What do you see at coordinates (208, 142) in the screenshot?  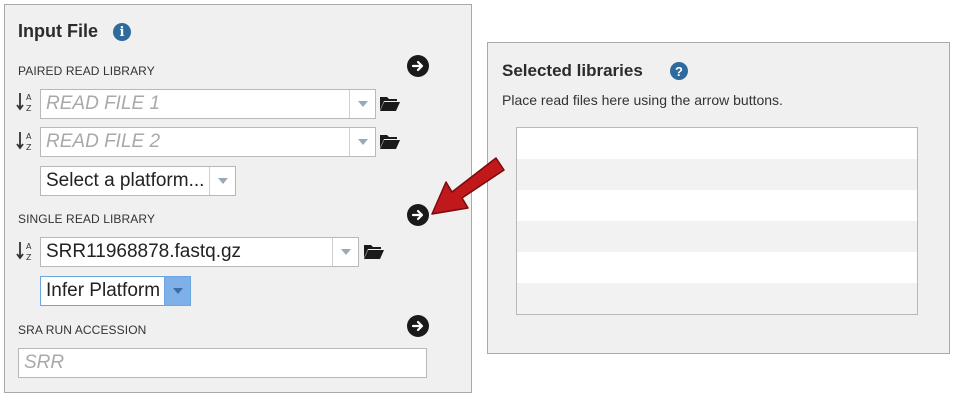 I see `read-file-2-select: READ FILE 2` at bounding box center [208, 142].